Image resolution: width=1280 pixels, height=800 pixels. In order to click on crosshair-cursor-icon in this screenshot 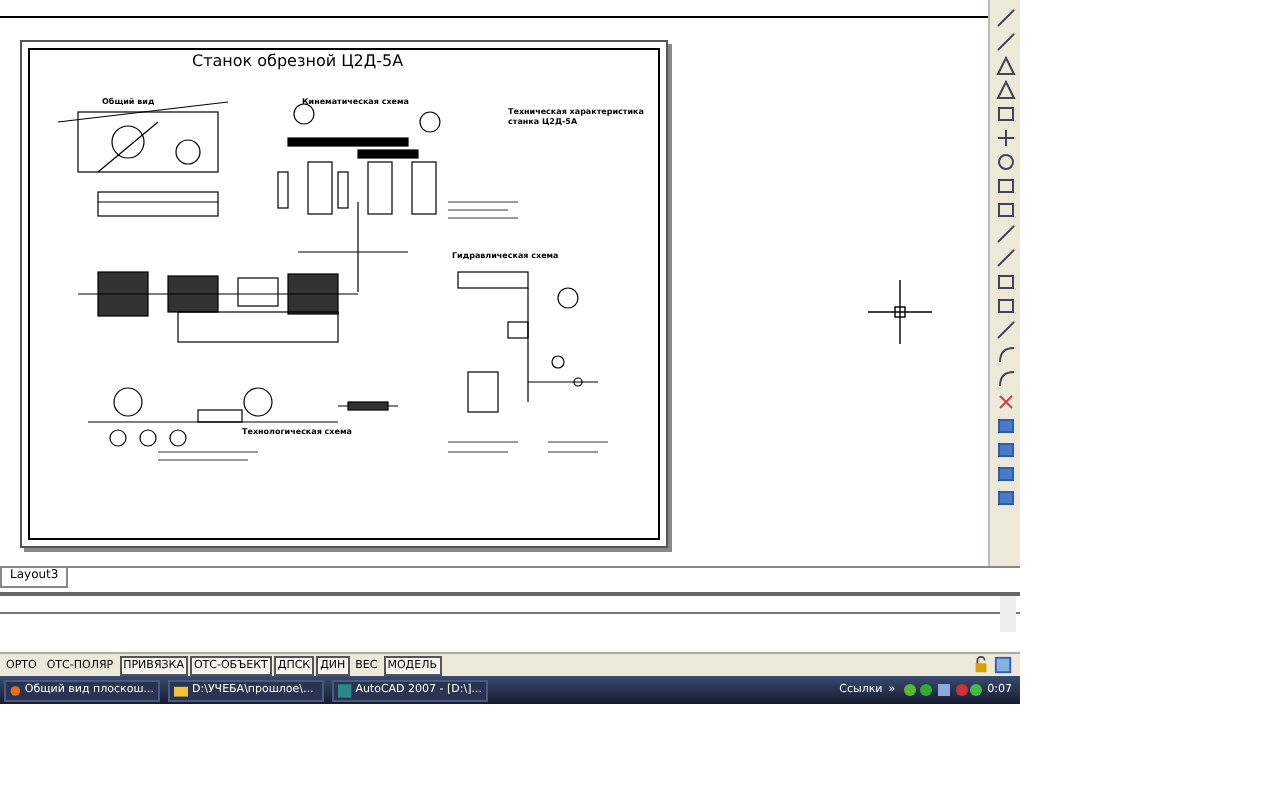, I will do `click(900, 312)`.